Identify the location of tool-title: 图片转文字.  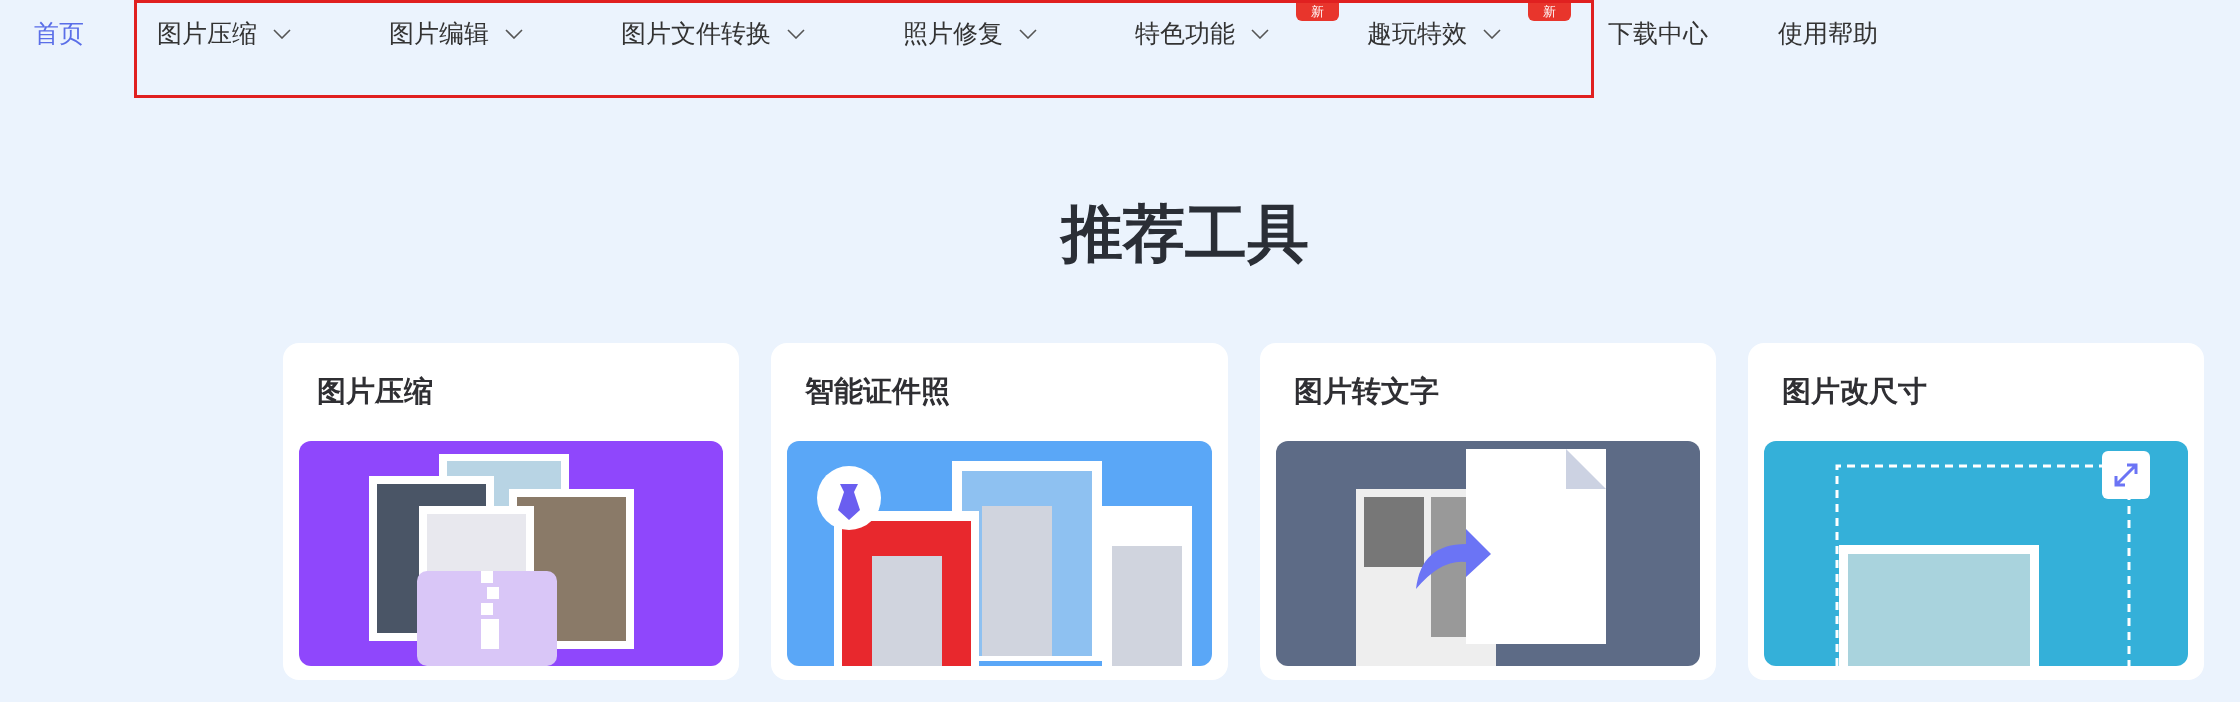
(1366, 391).